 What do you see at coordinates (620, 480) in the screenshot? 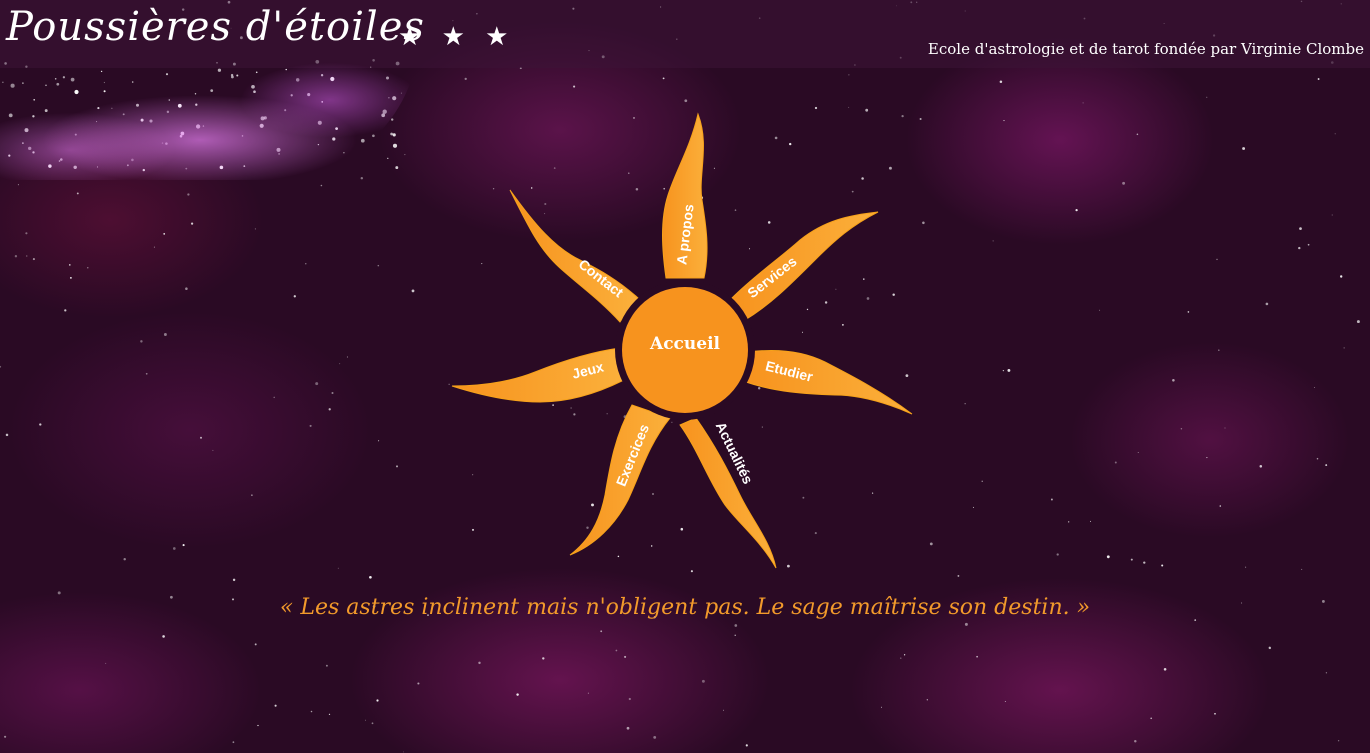
I see `ray-exercices: Exercices` at bounding box center [620, 480].